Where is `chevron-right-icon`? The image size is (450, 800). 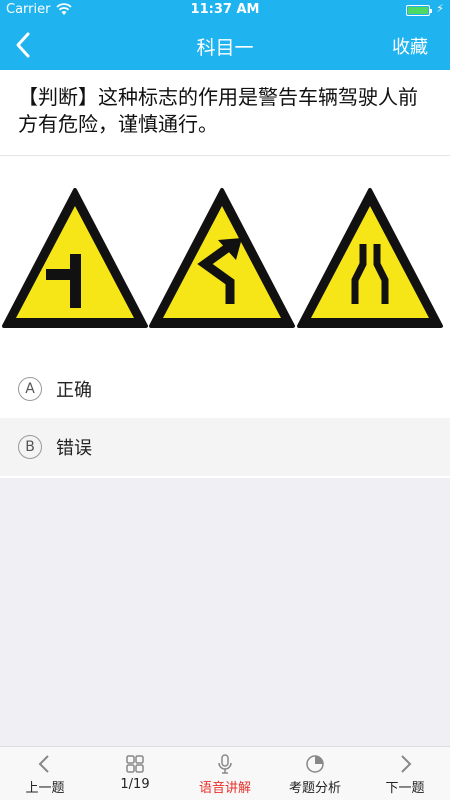 chevron-right-icon is located at coordinates (406, 764).